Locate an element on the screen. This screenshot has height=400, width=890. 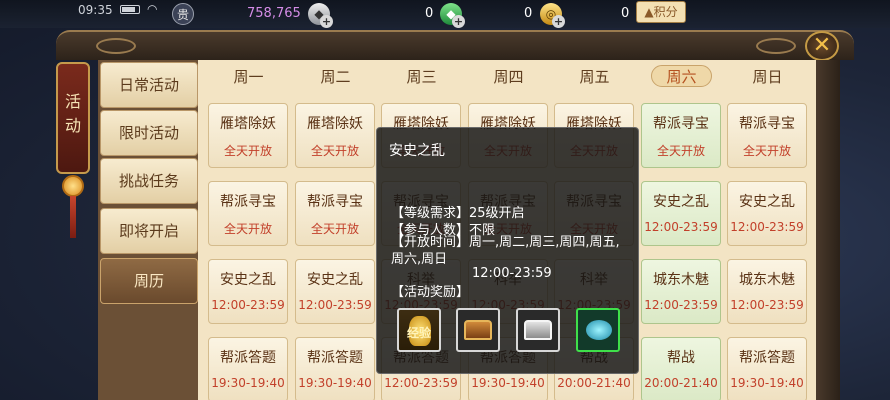
panel-right-frame is located at coordinates (828, 230).